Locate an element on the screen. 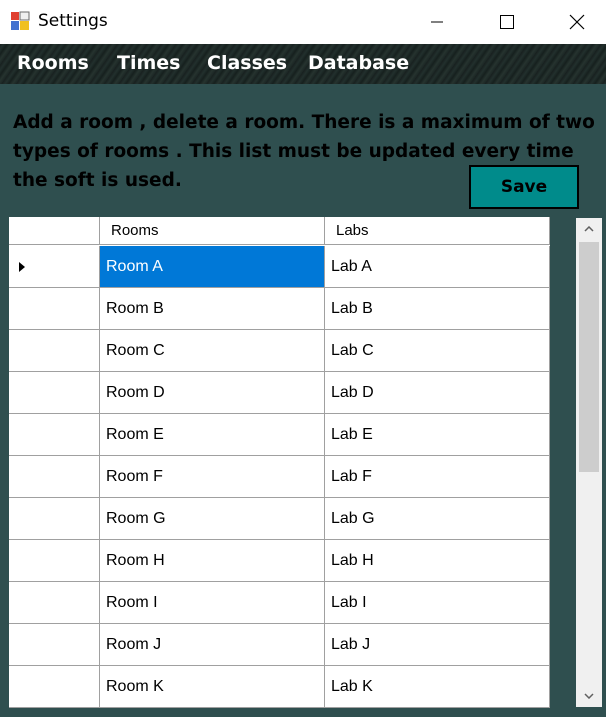 The height and width of the screenshot is (717, 606). table-row: Room K Lab K is located at coordinates (279, 687).